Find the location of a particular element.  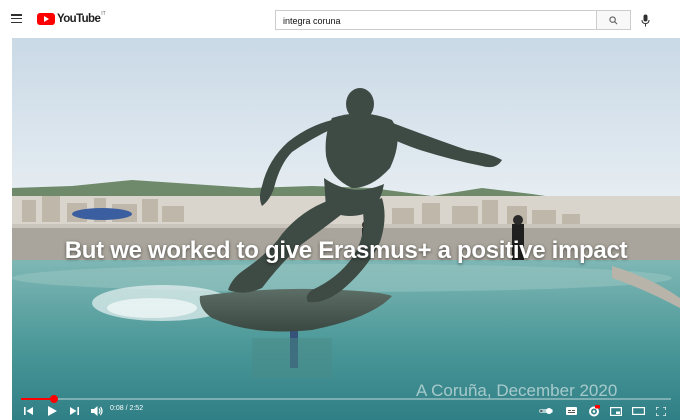

voice-search-button is located at coordinates (645, 20).